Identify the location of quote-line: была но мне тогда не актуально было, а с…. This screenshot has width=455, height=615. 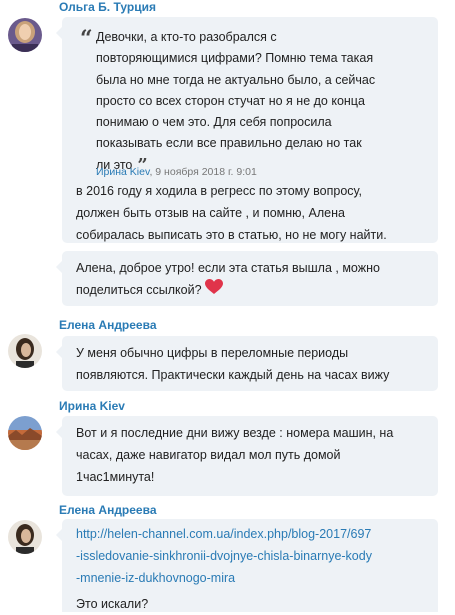
(236, 79).